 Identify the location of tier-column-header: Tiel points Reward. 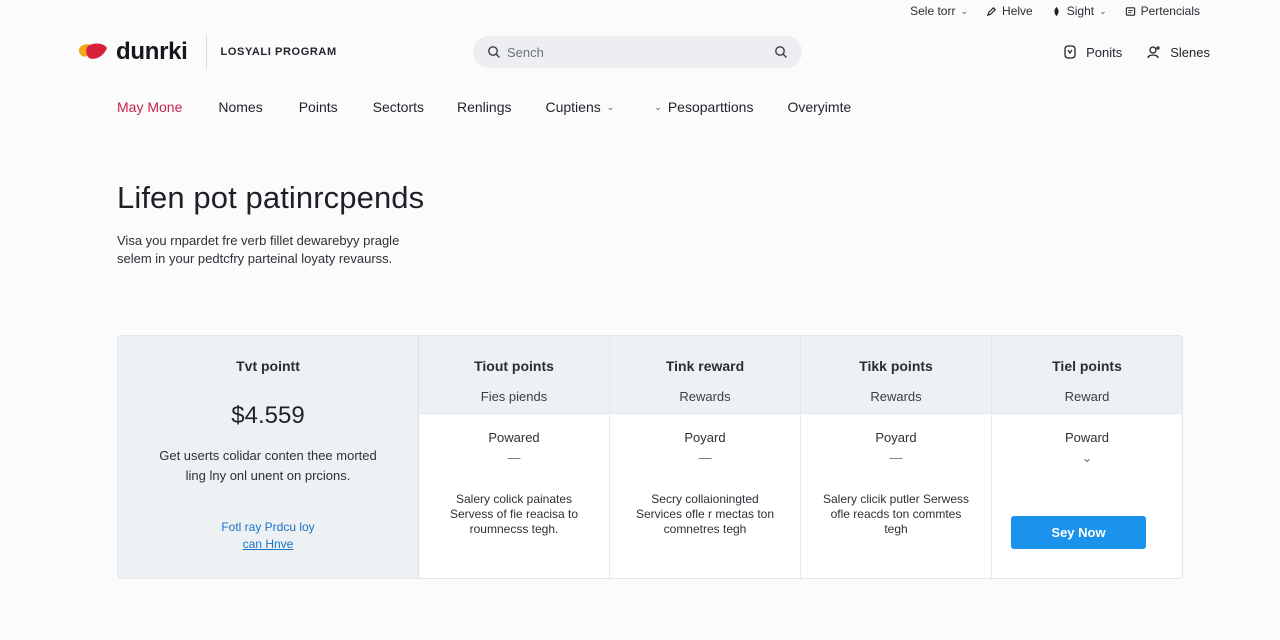
(1087, 375).